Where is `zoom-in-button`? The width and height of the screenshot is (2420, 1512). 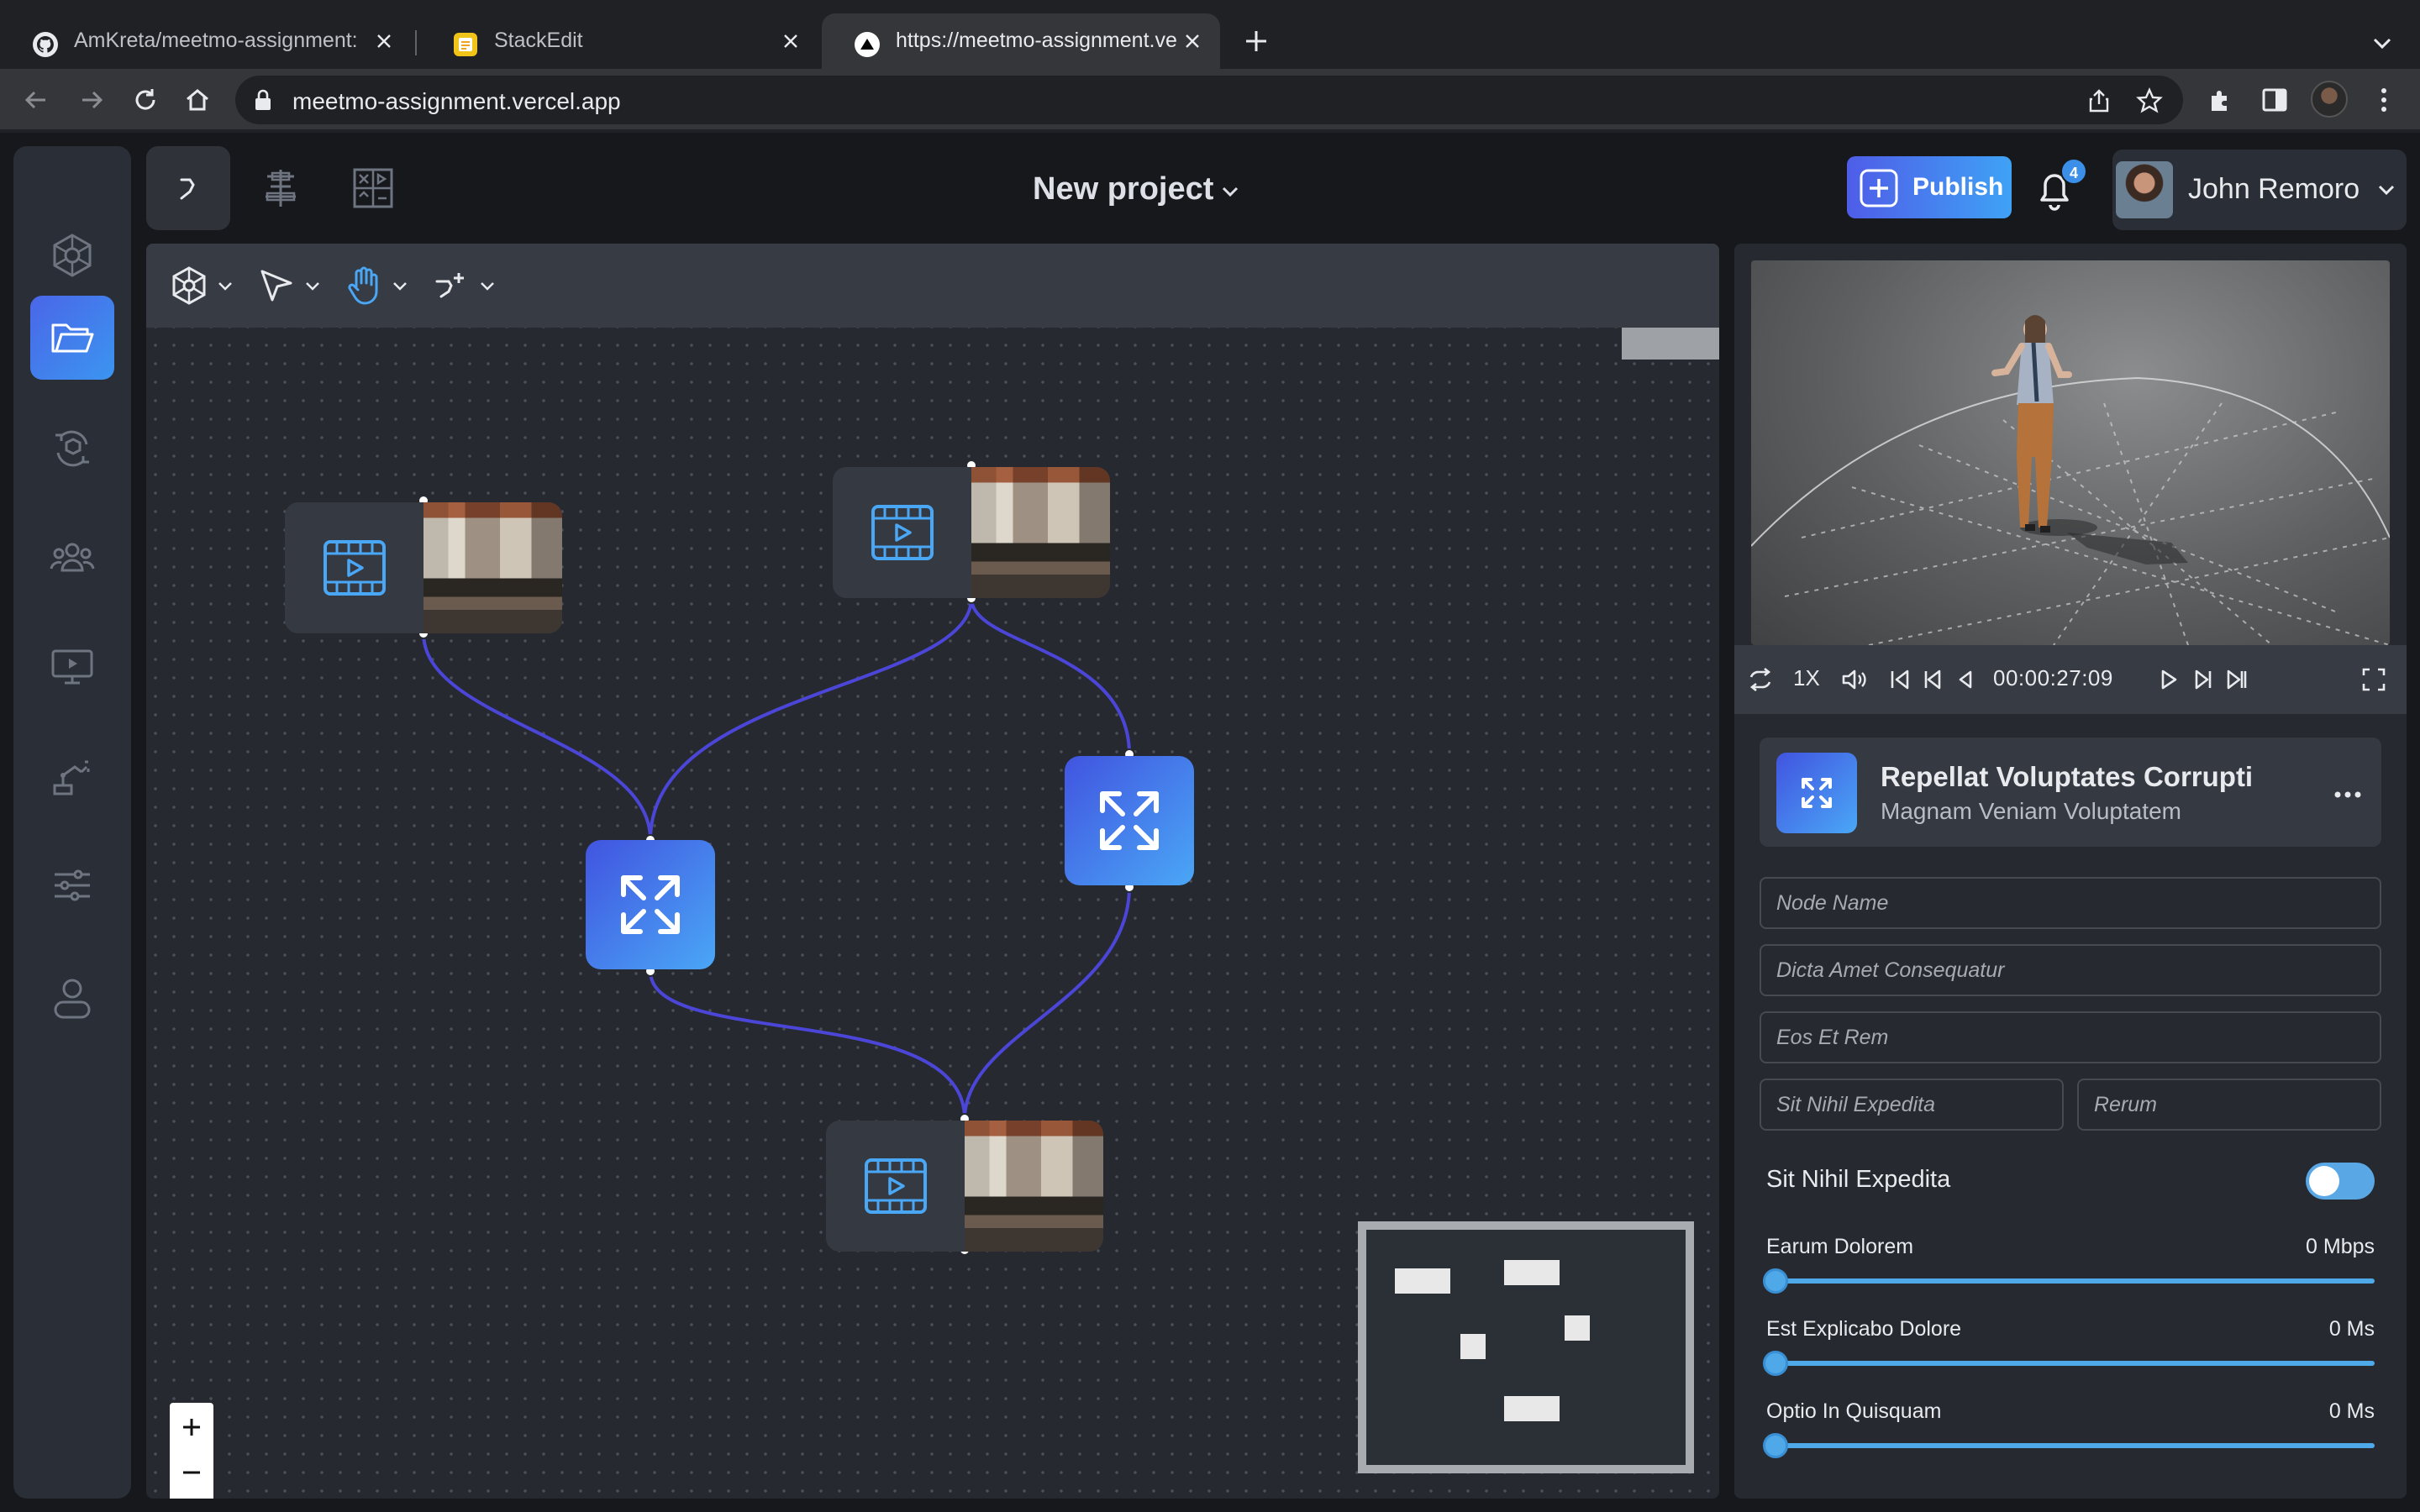 zoom-in-button is located at coordinates (191, 1427).